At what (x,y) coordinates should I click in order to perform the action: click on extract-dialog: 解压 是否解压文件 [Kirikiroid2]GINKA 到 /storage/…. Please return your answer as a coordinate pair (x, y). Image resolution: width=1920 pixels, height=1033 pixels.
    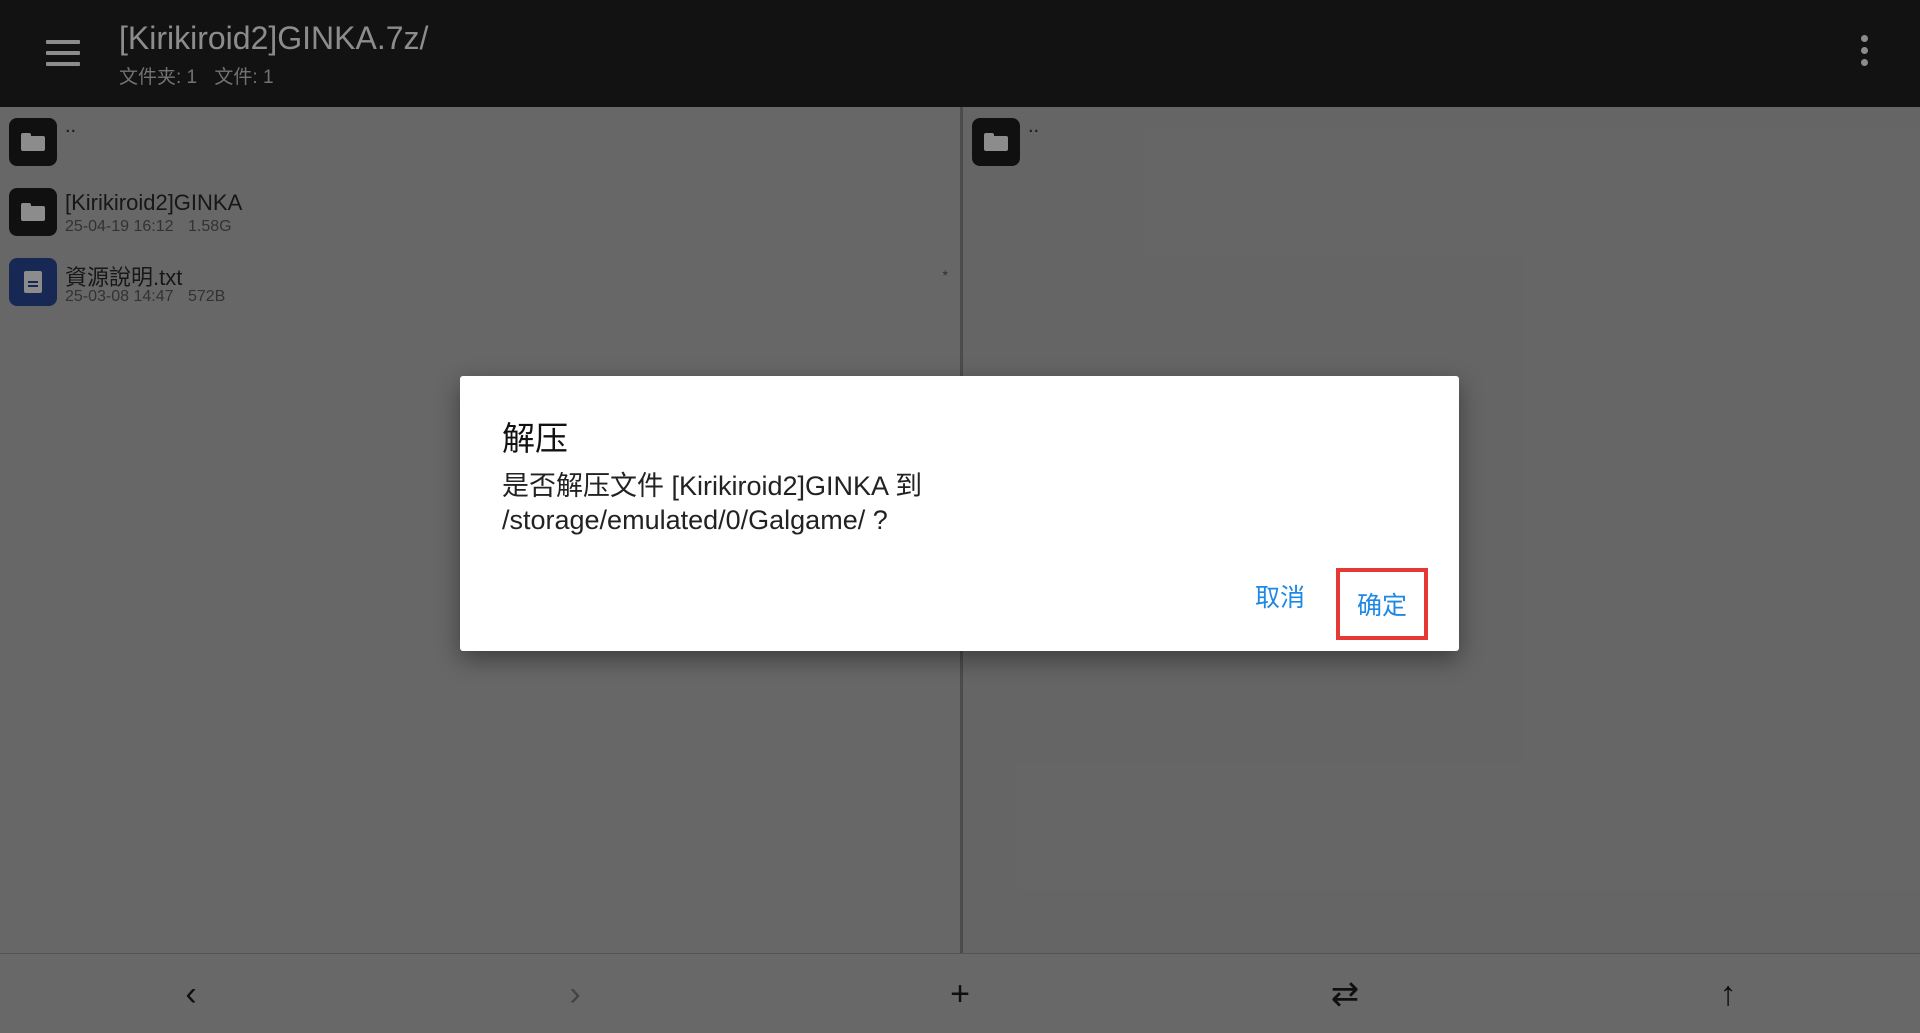
    Looking at the image, I should click on (959, 513).